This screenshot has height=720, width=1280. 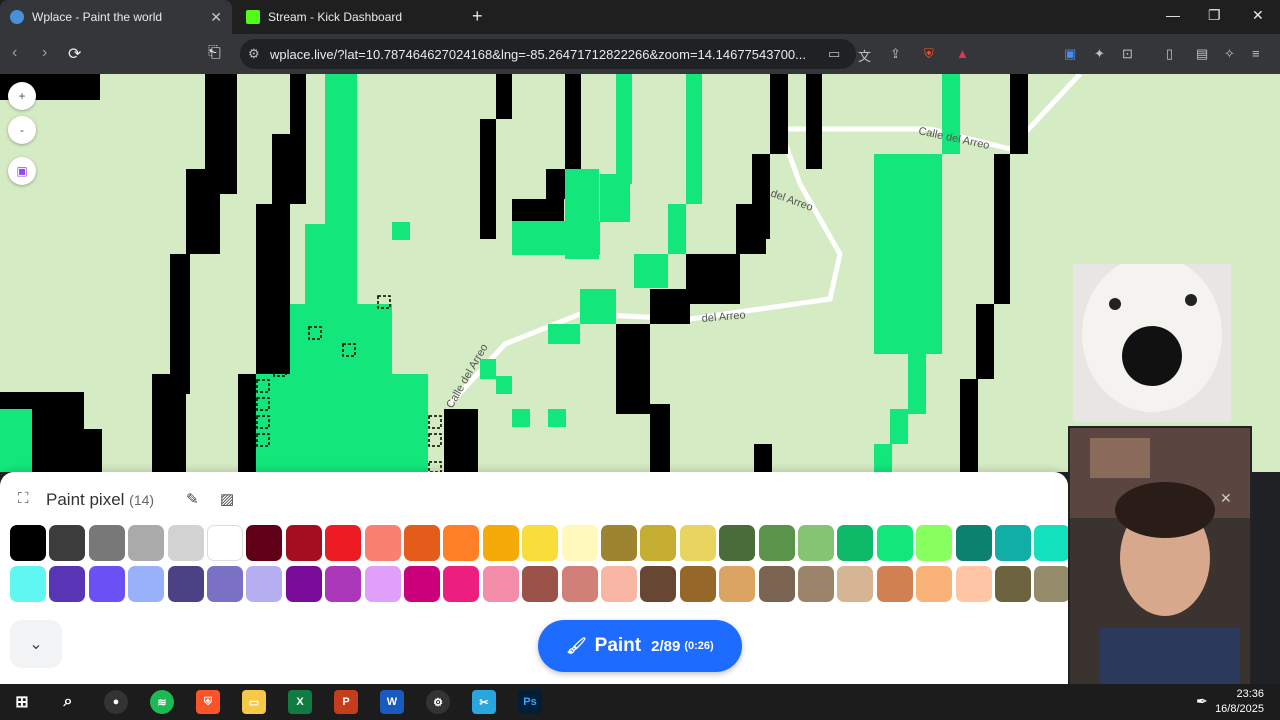 I want to click on system-clock: 23:36 16/8/2025, so click(x=1239, y=702).